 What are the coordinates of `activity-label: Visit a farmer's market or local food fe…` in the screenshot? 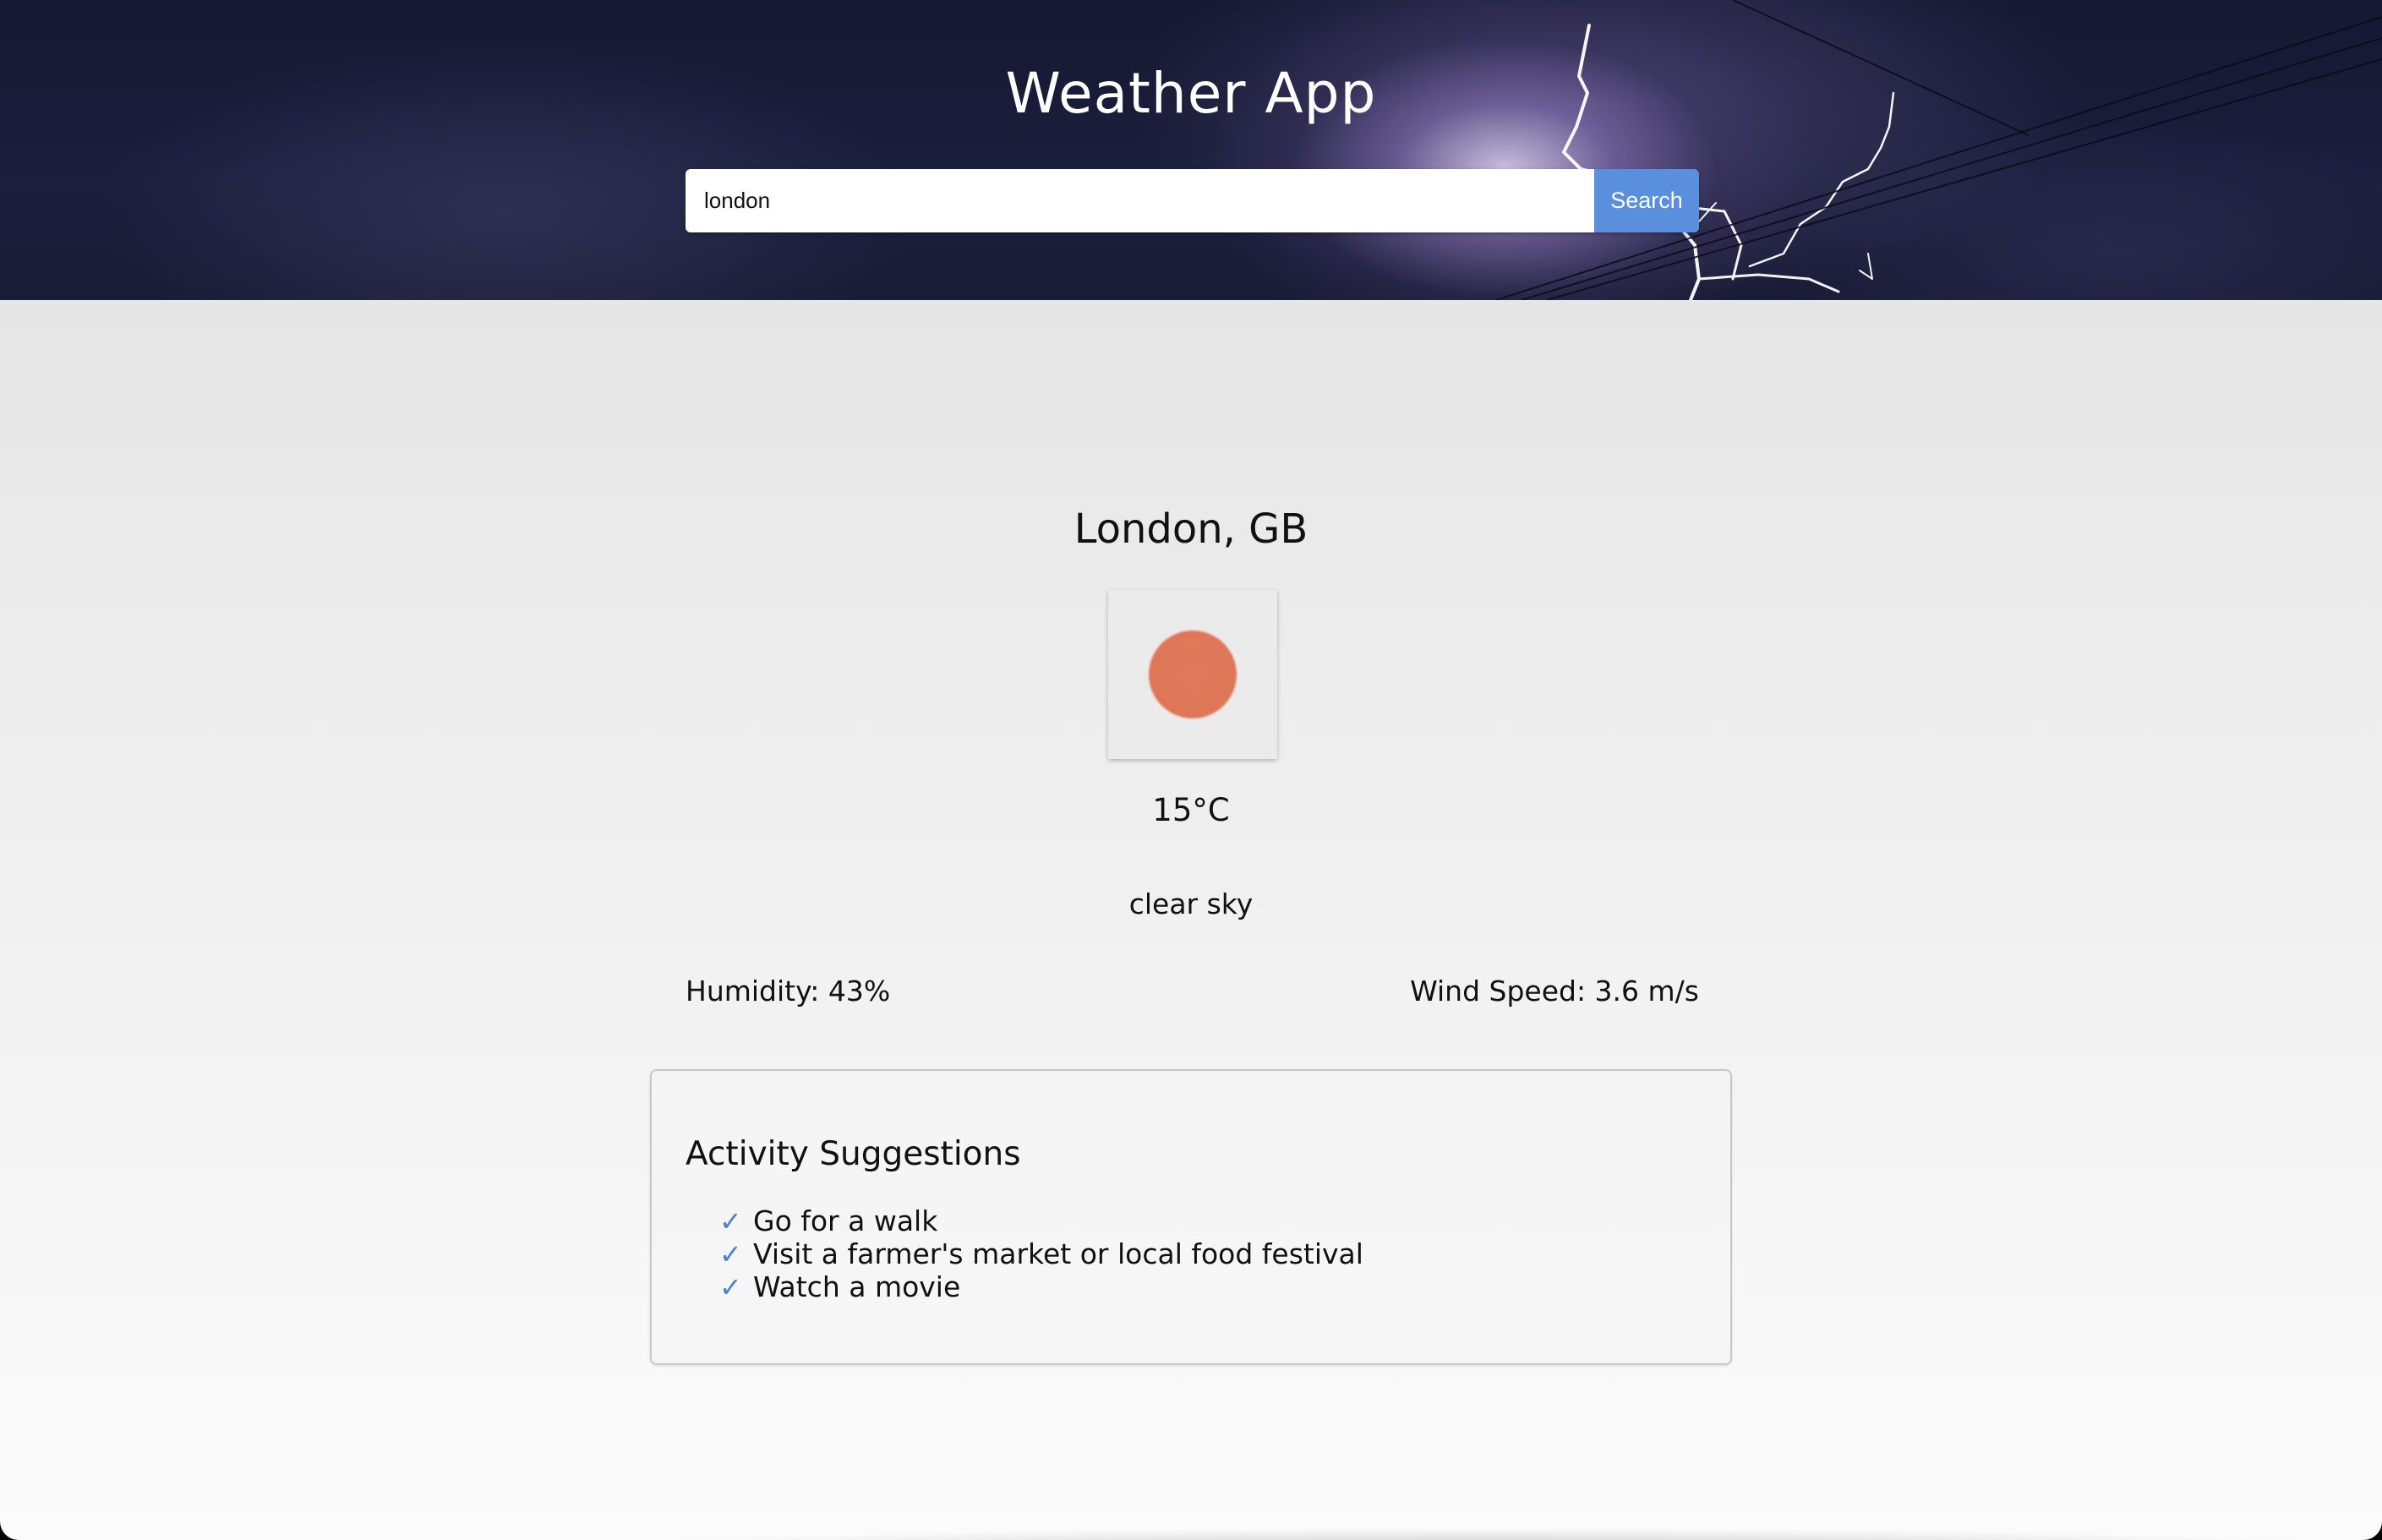 It's located at (1058, 1253).